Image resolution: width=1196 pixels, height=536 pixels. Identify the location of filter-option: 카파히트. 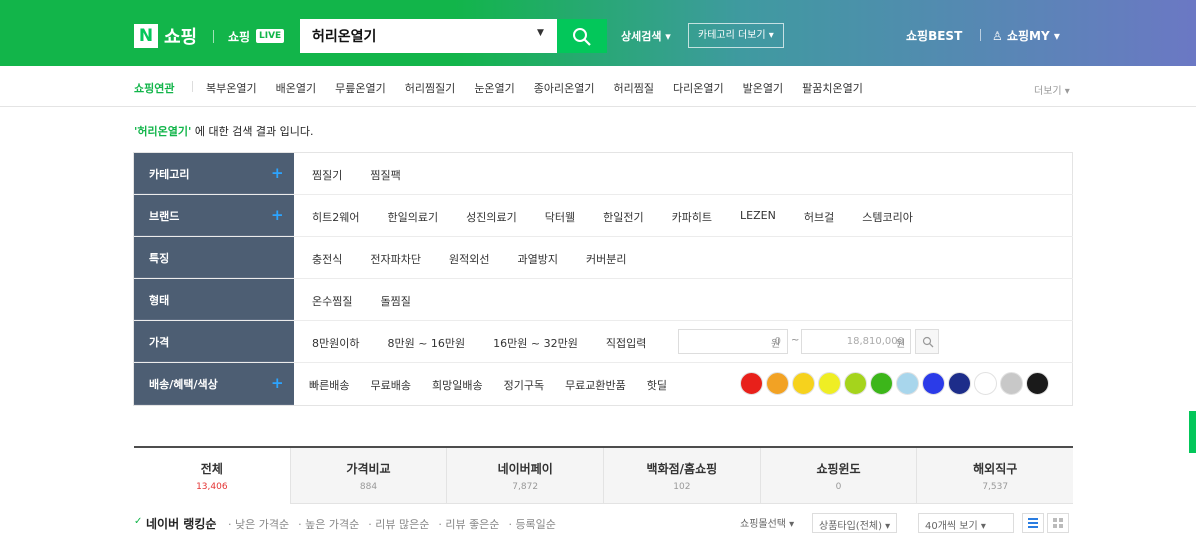
(692, 217).